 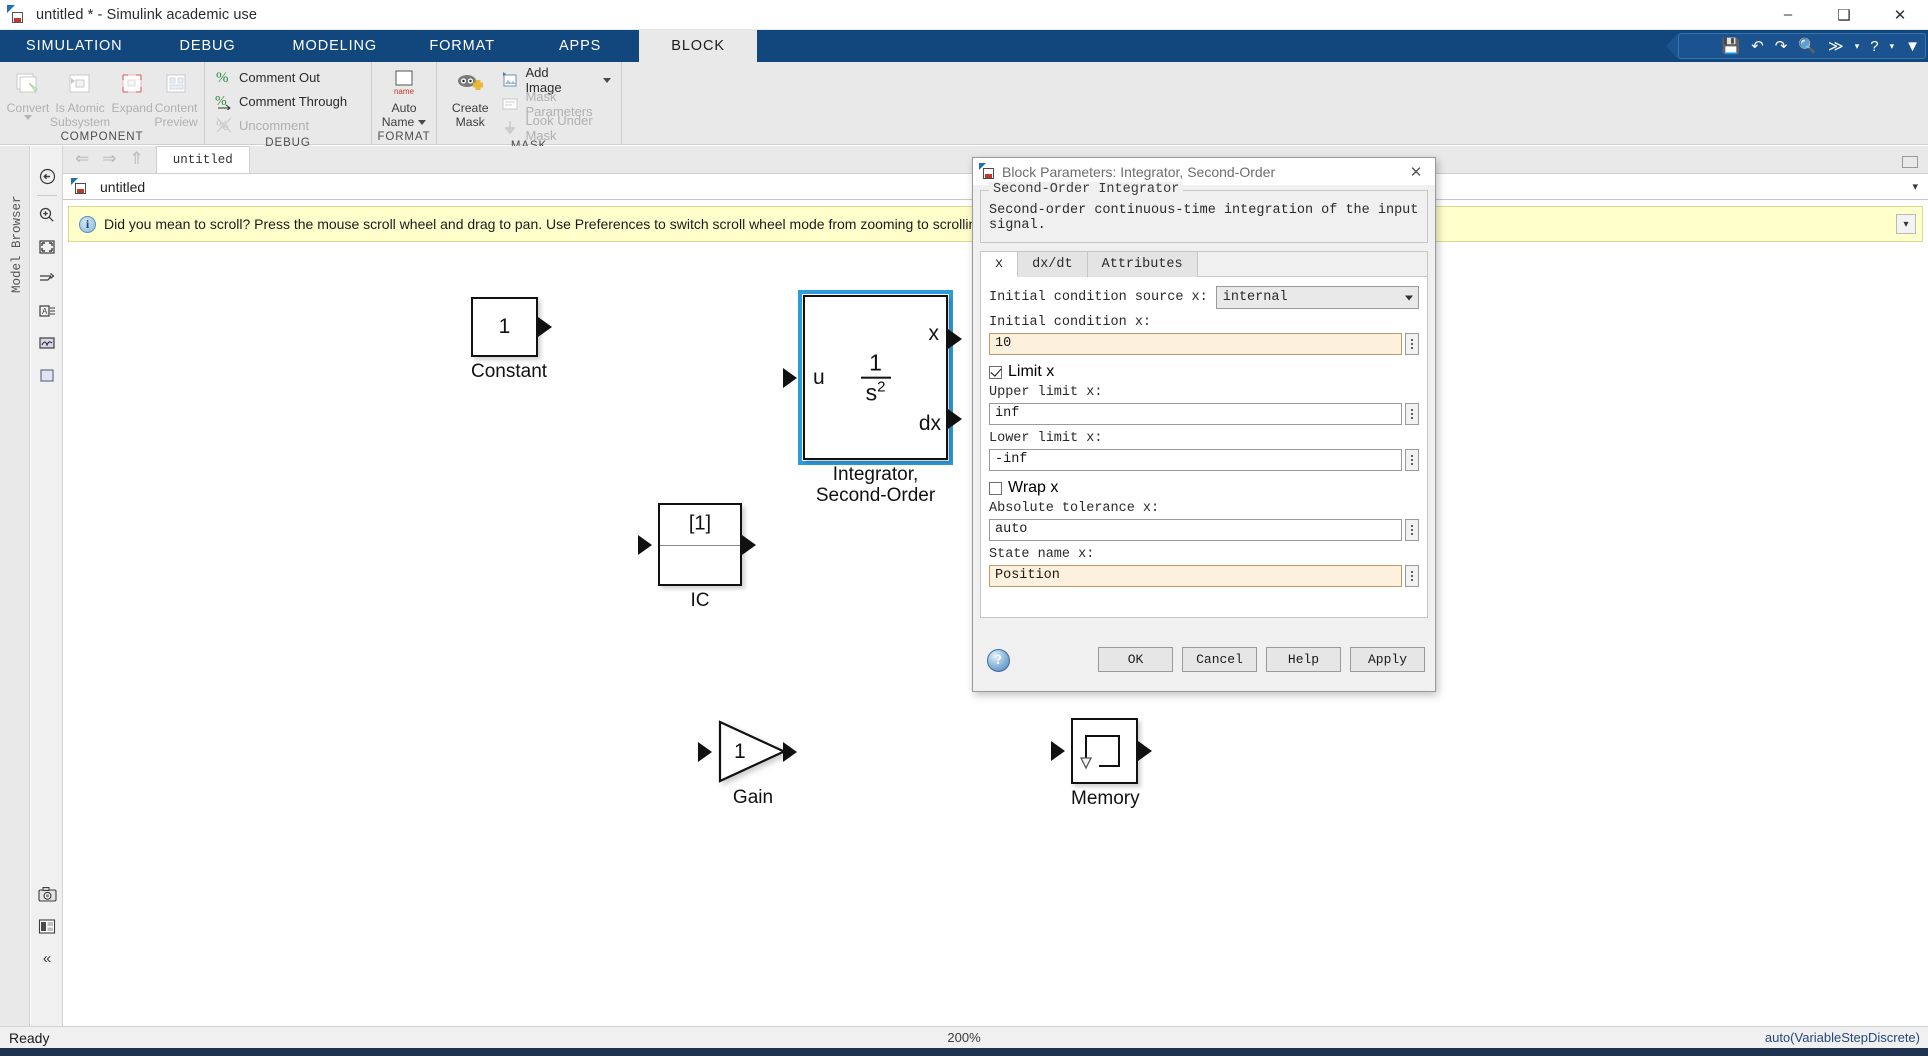 What do you see at coordinates (47, 176) in the screenshot?
I see `navigate-back-icon` at bounding box center [47, 176].